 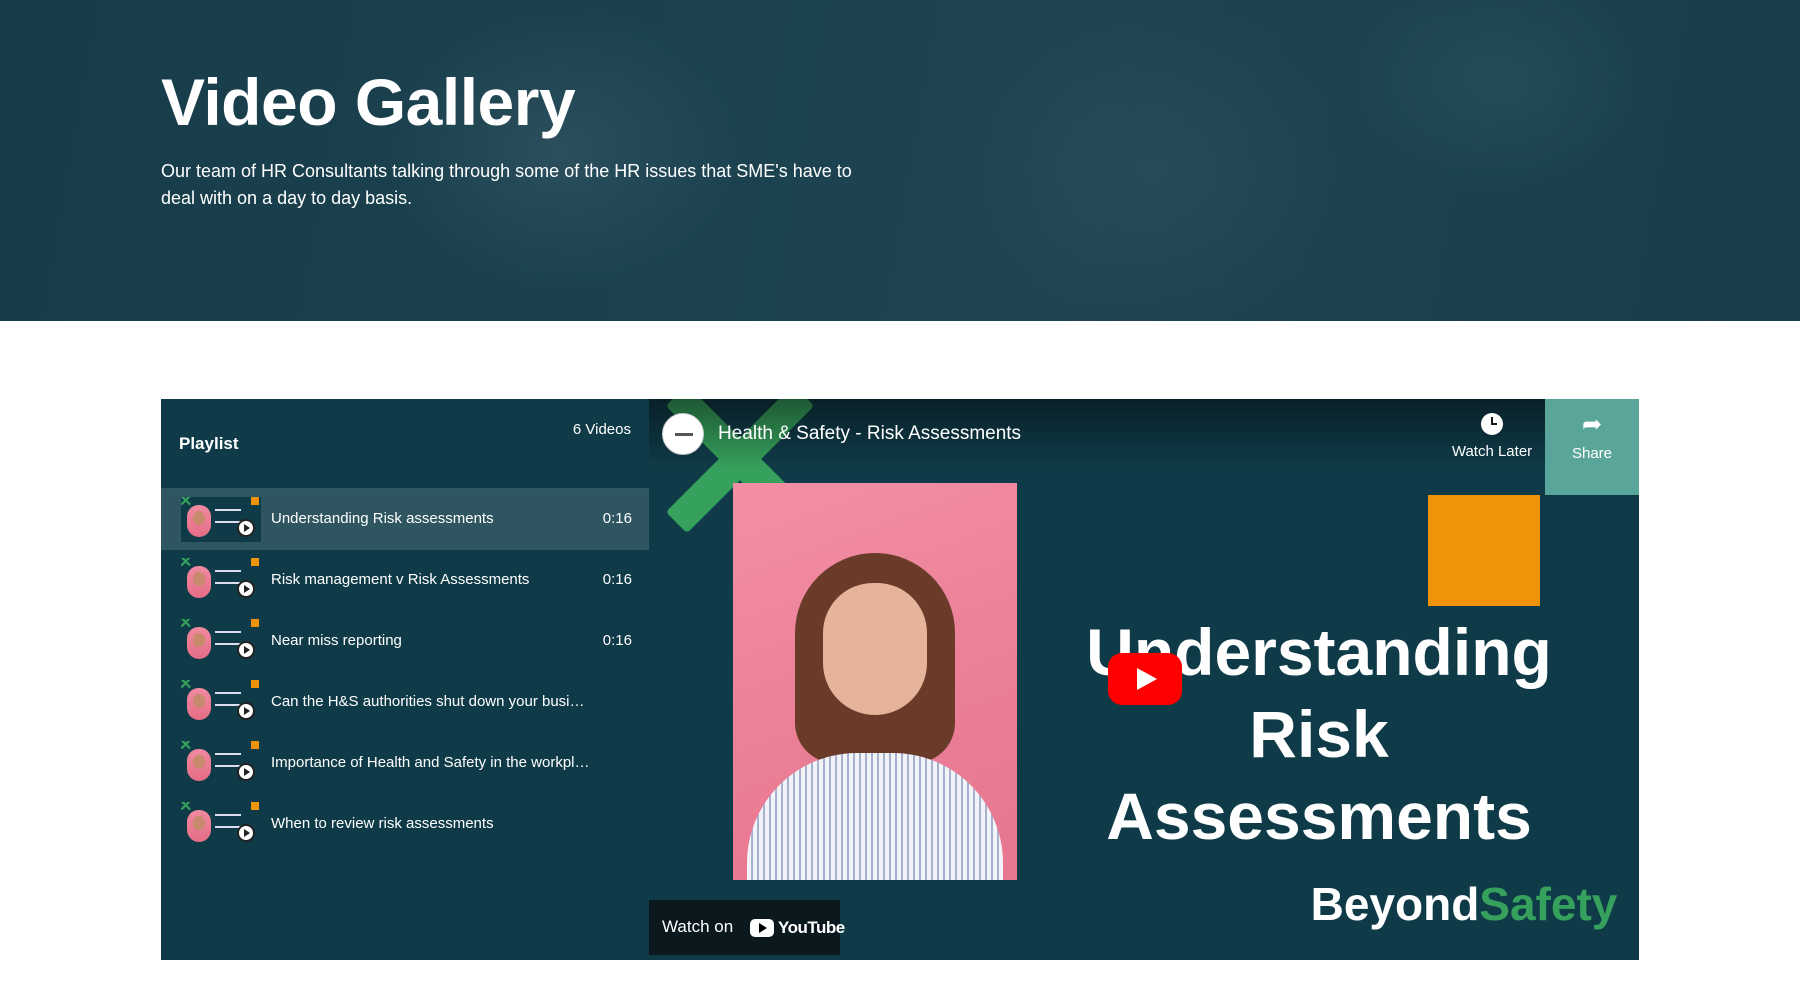 What do you see at coordinates (1484, 550) in the screenshot?
I see `orange-square-graphic` at bounding box center [1484, 550].